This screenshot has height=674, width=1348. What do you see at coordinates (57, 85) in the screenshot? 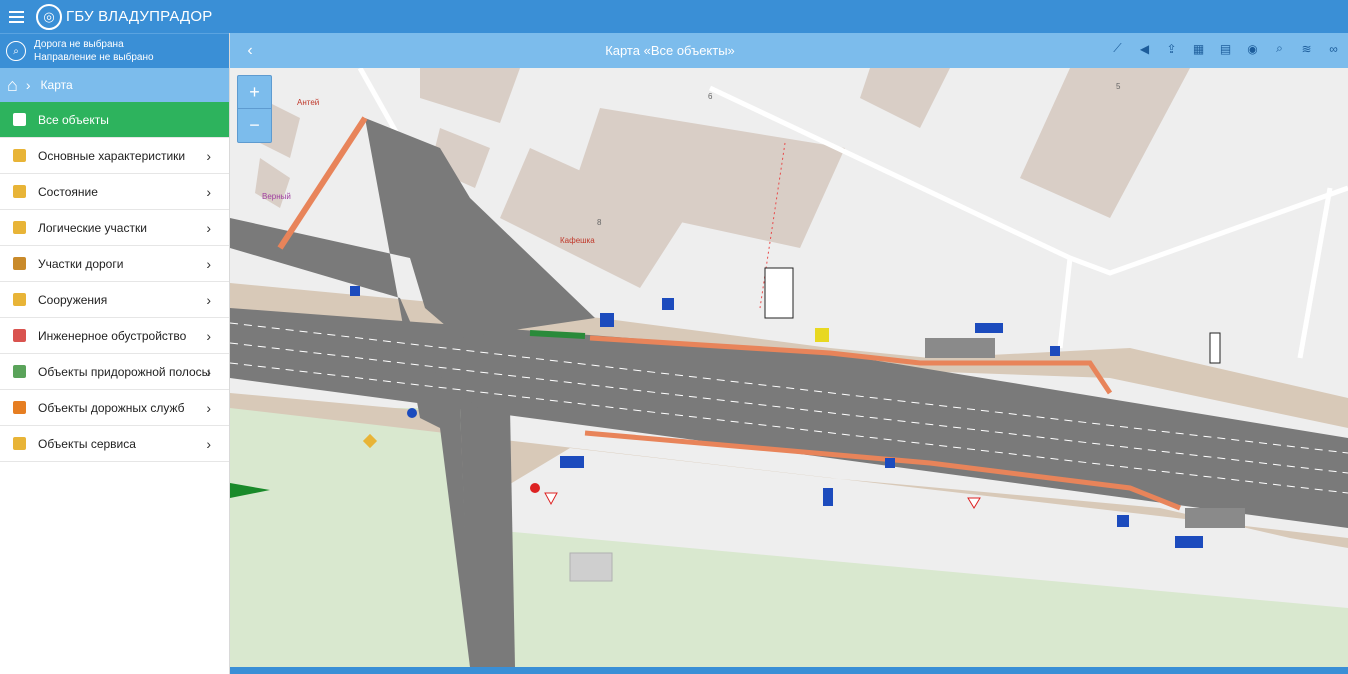
I see `breadcrumb-label: Карта` at bounding box center [57, 85].